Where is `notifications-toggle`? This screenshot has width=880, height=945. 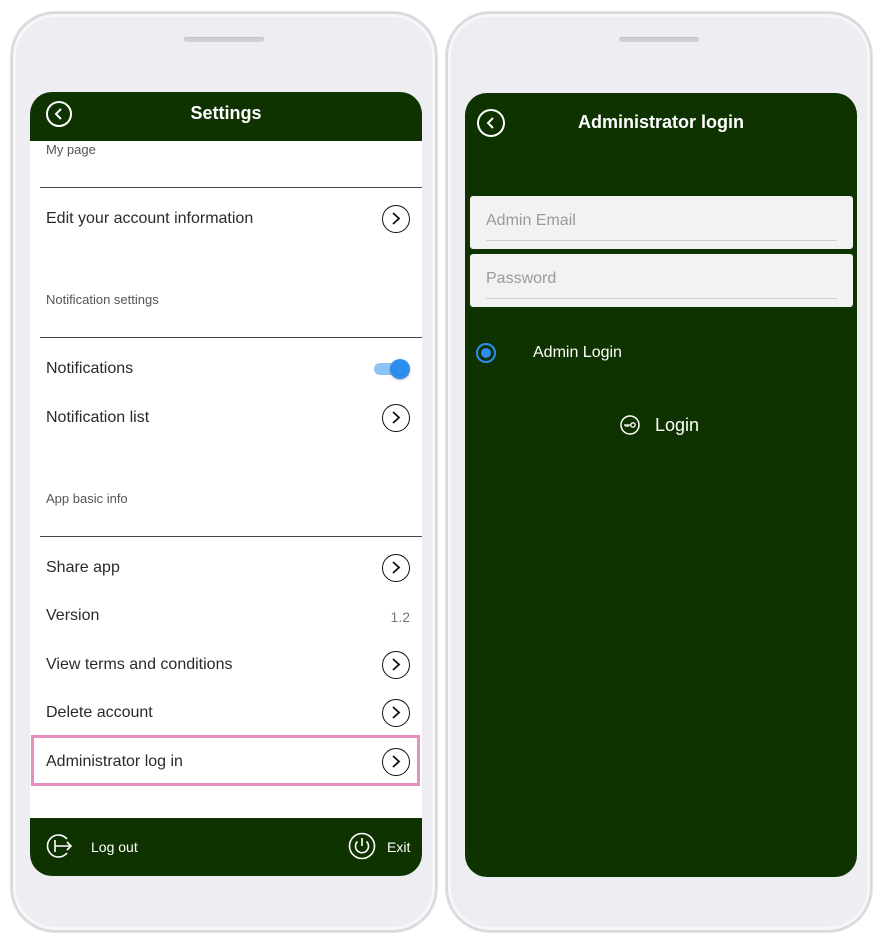 notifications-toggle is located at coordinates (392, 369).